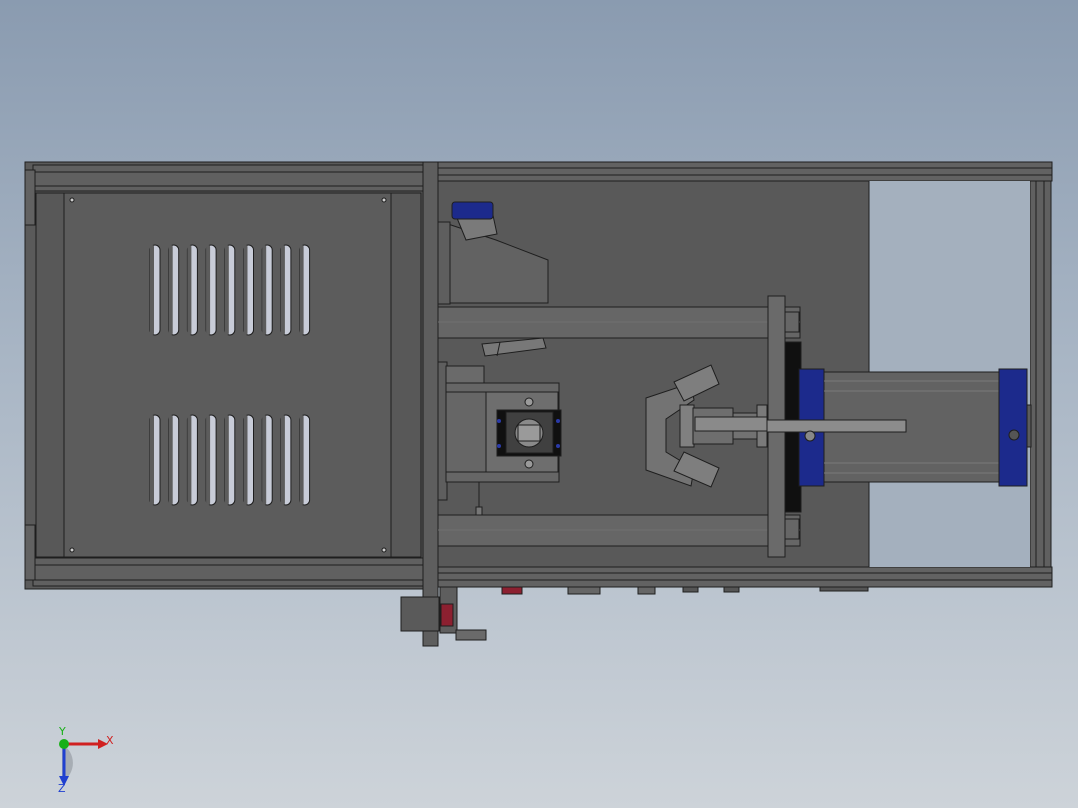  What do you see at coordinates (654, 613) in the screenshot?
I see `bottom-fittings` at bounding box center [654, 613].